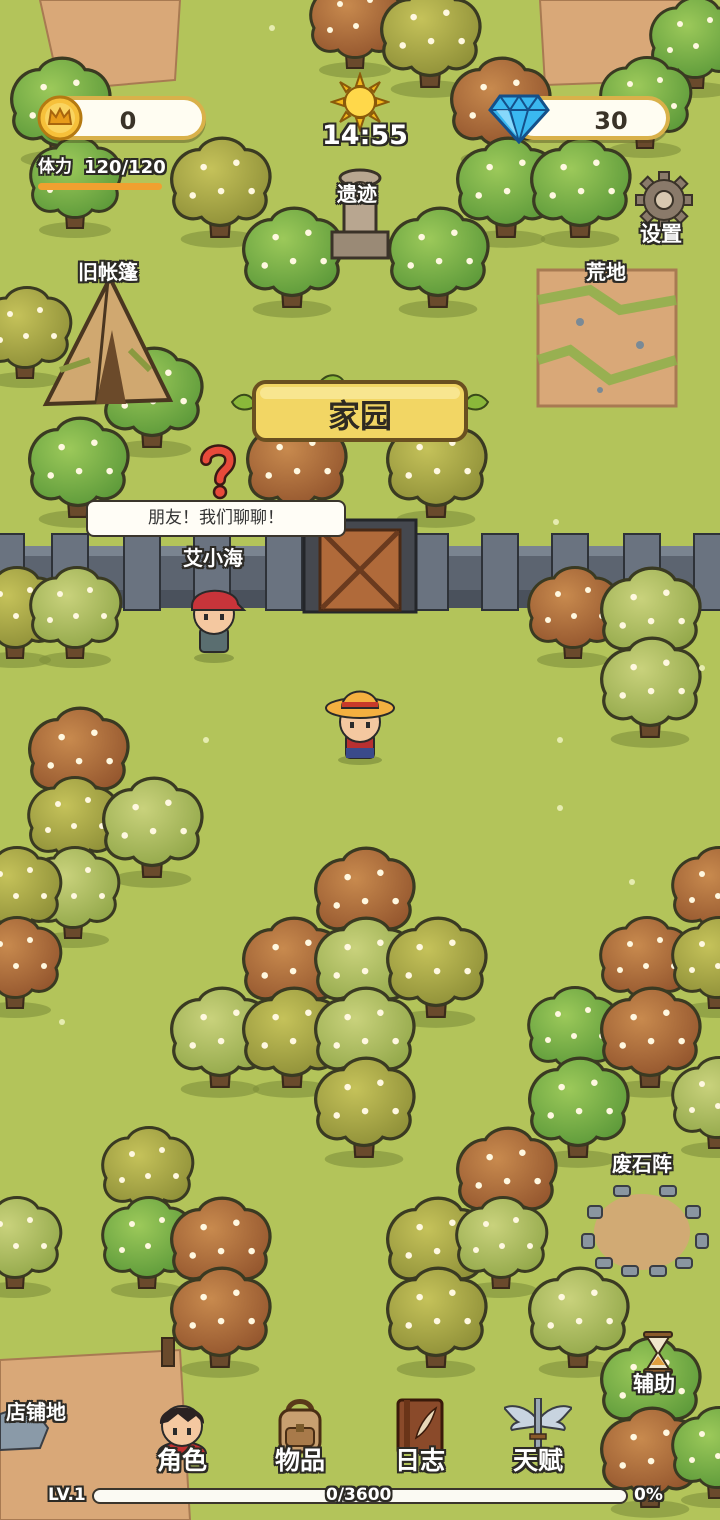 This screenshot has height=1520, width=720. I want to click on question-mark-icon, so click(218, 472).